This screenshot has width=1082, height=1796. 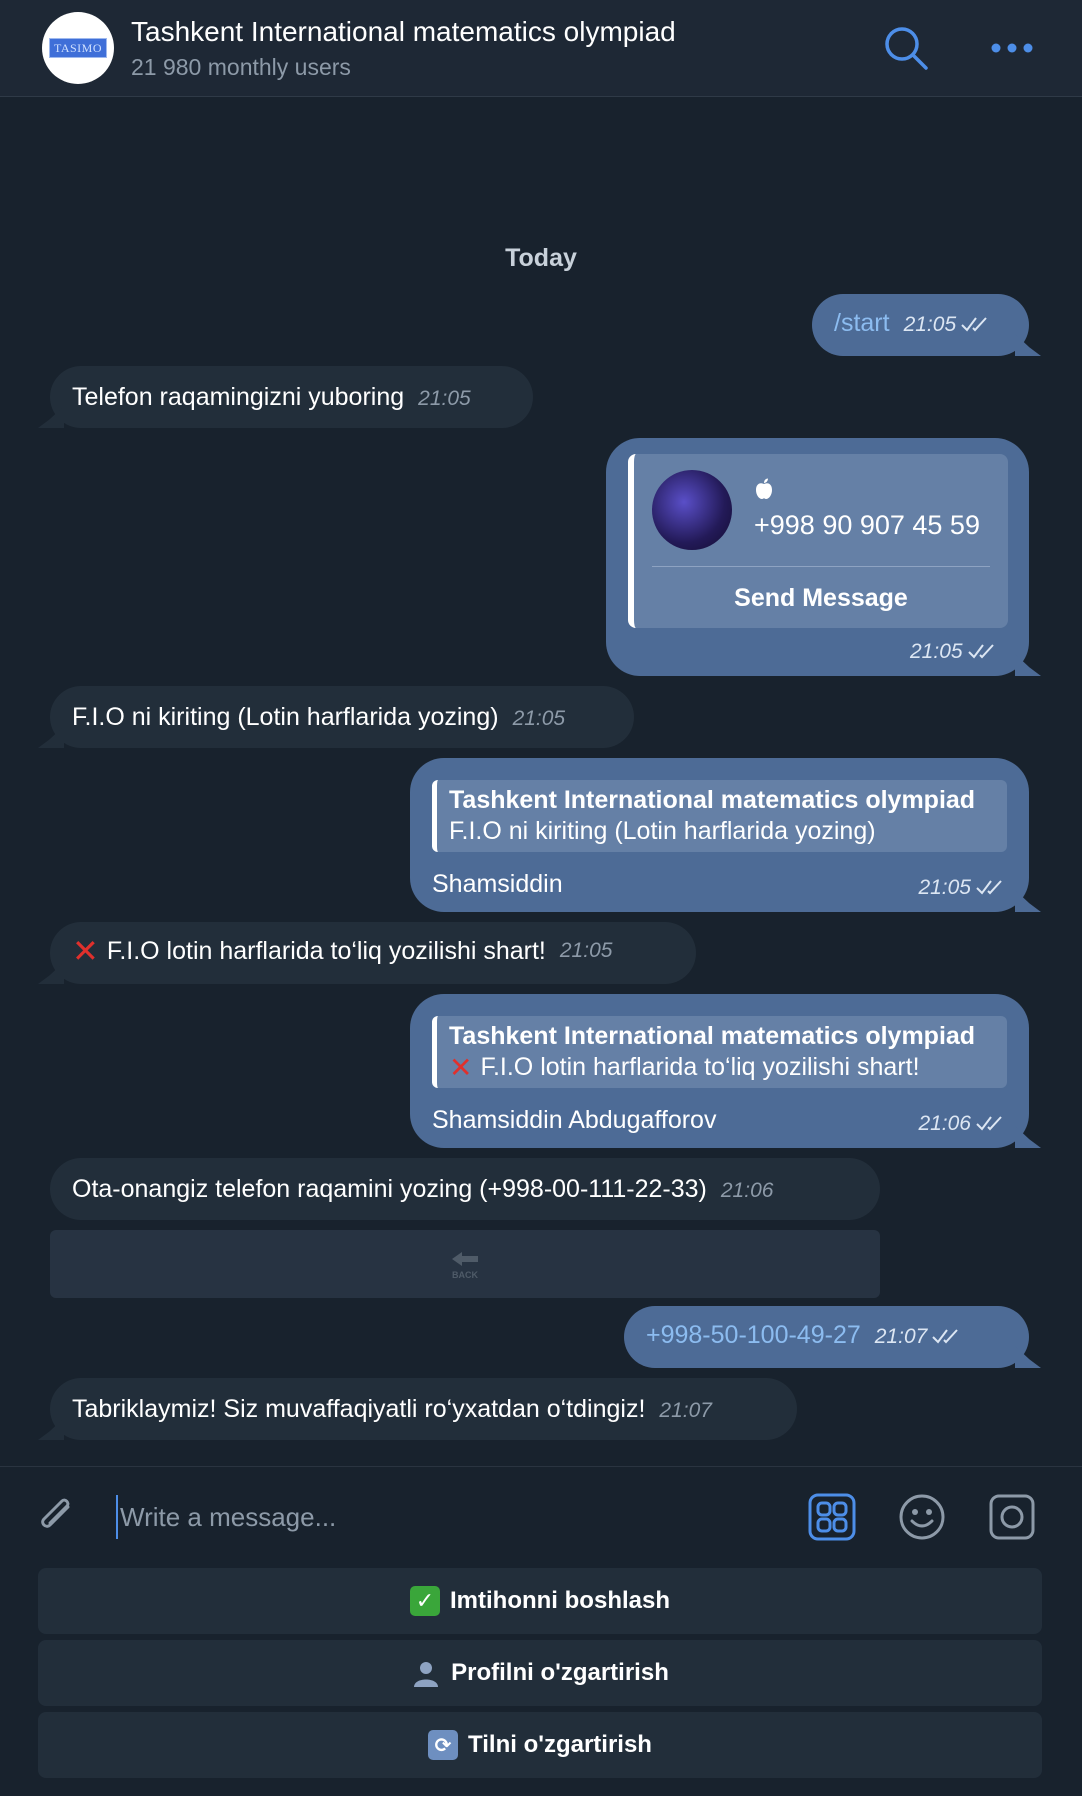 What do you see at coordinates (560, 1672) in the screenshot?
I see `keyboard-button-label: Profilni o'zgartirish` at bounding box center [560, 1672].